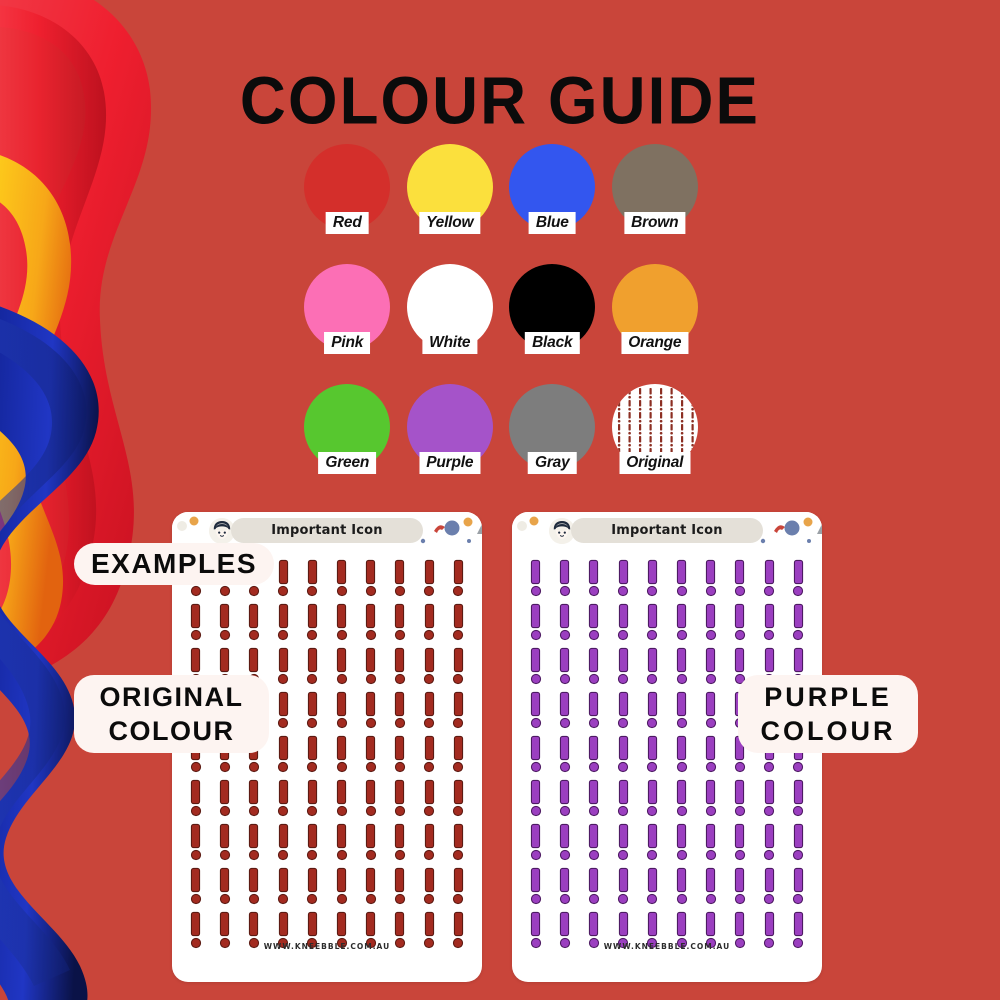 The height and width of the screenshot is (1000, 1000). What do you see at coordinates (347, 204) in the screenshot?
I see `swatch-red: Red` at bounding box center [347, 204].